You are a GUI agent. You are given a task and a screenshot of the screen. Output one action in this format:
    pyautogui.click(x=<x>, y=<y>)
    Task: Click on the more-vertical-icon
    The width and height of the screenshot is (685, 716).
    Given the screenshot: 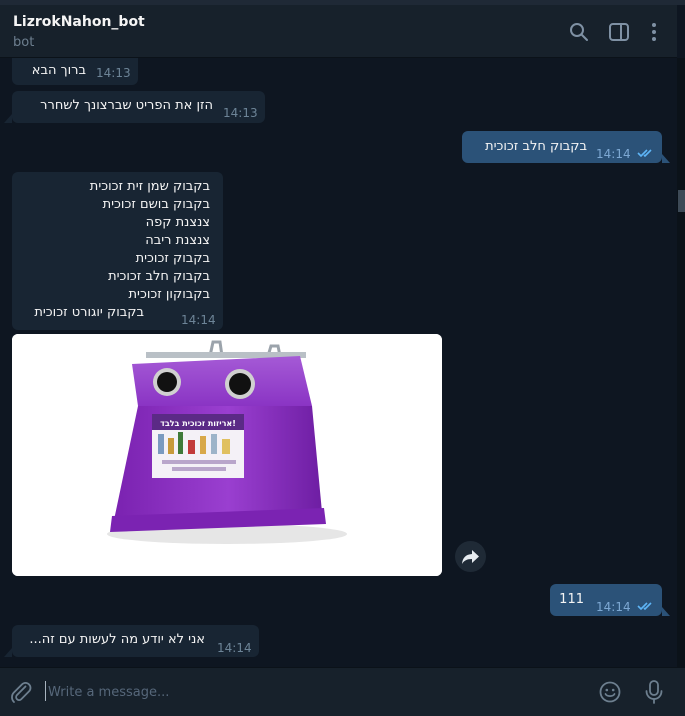 What is the action you would take?
    pyautogui.click(x=654, y=32)
    